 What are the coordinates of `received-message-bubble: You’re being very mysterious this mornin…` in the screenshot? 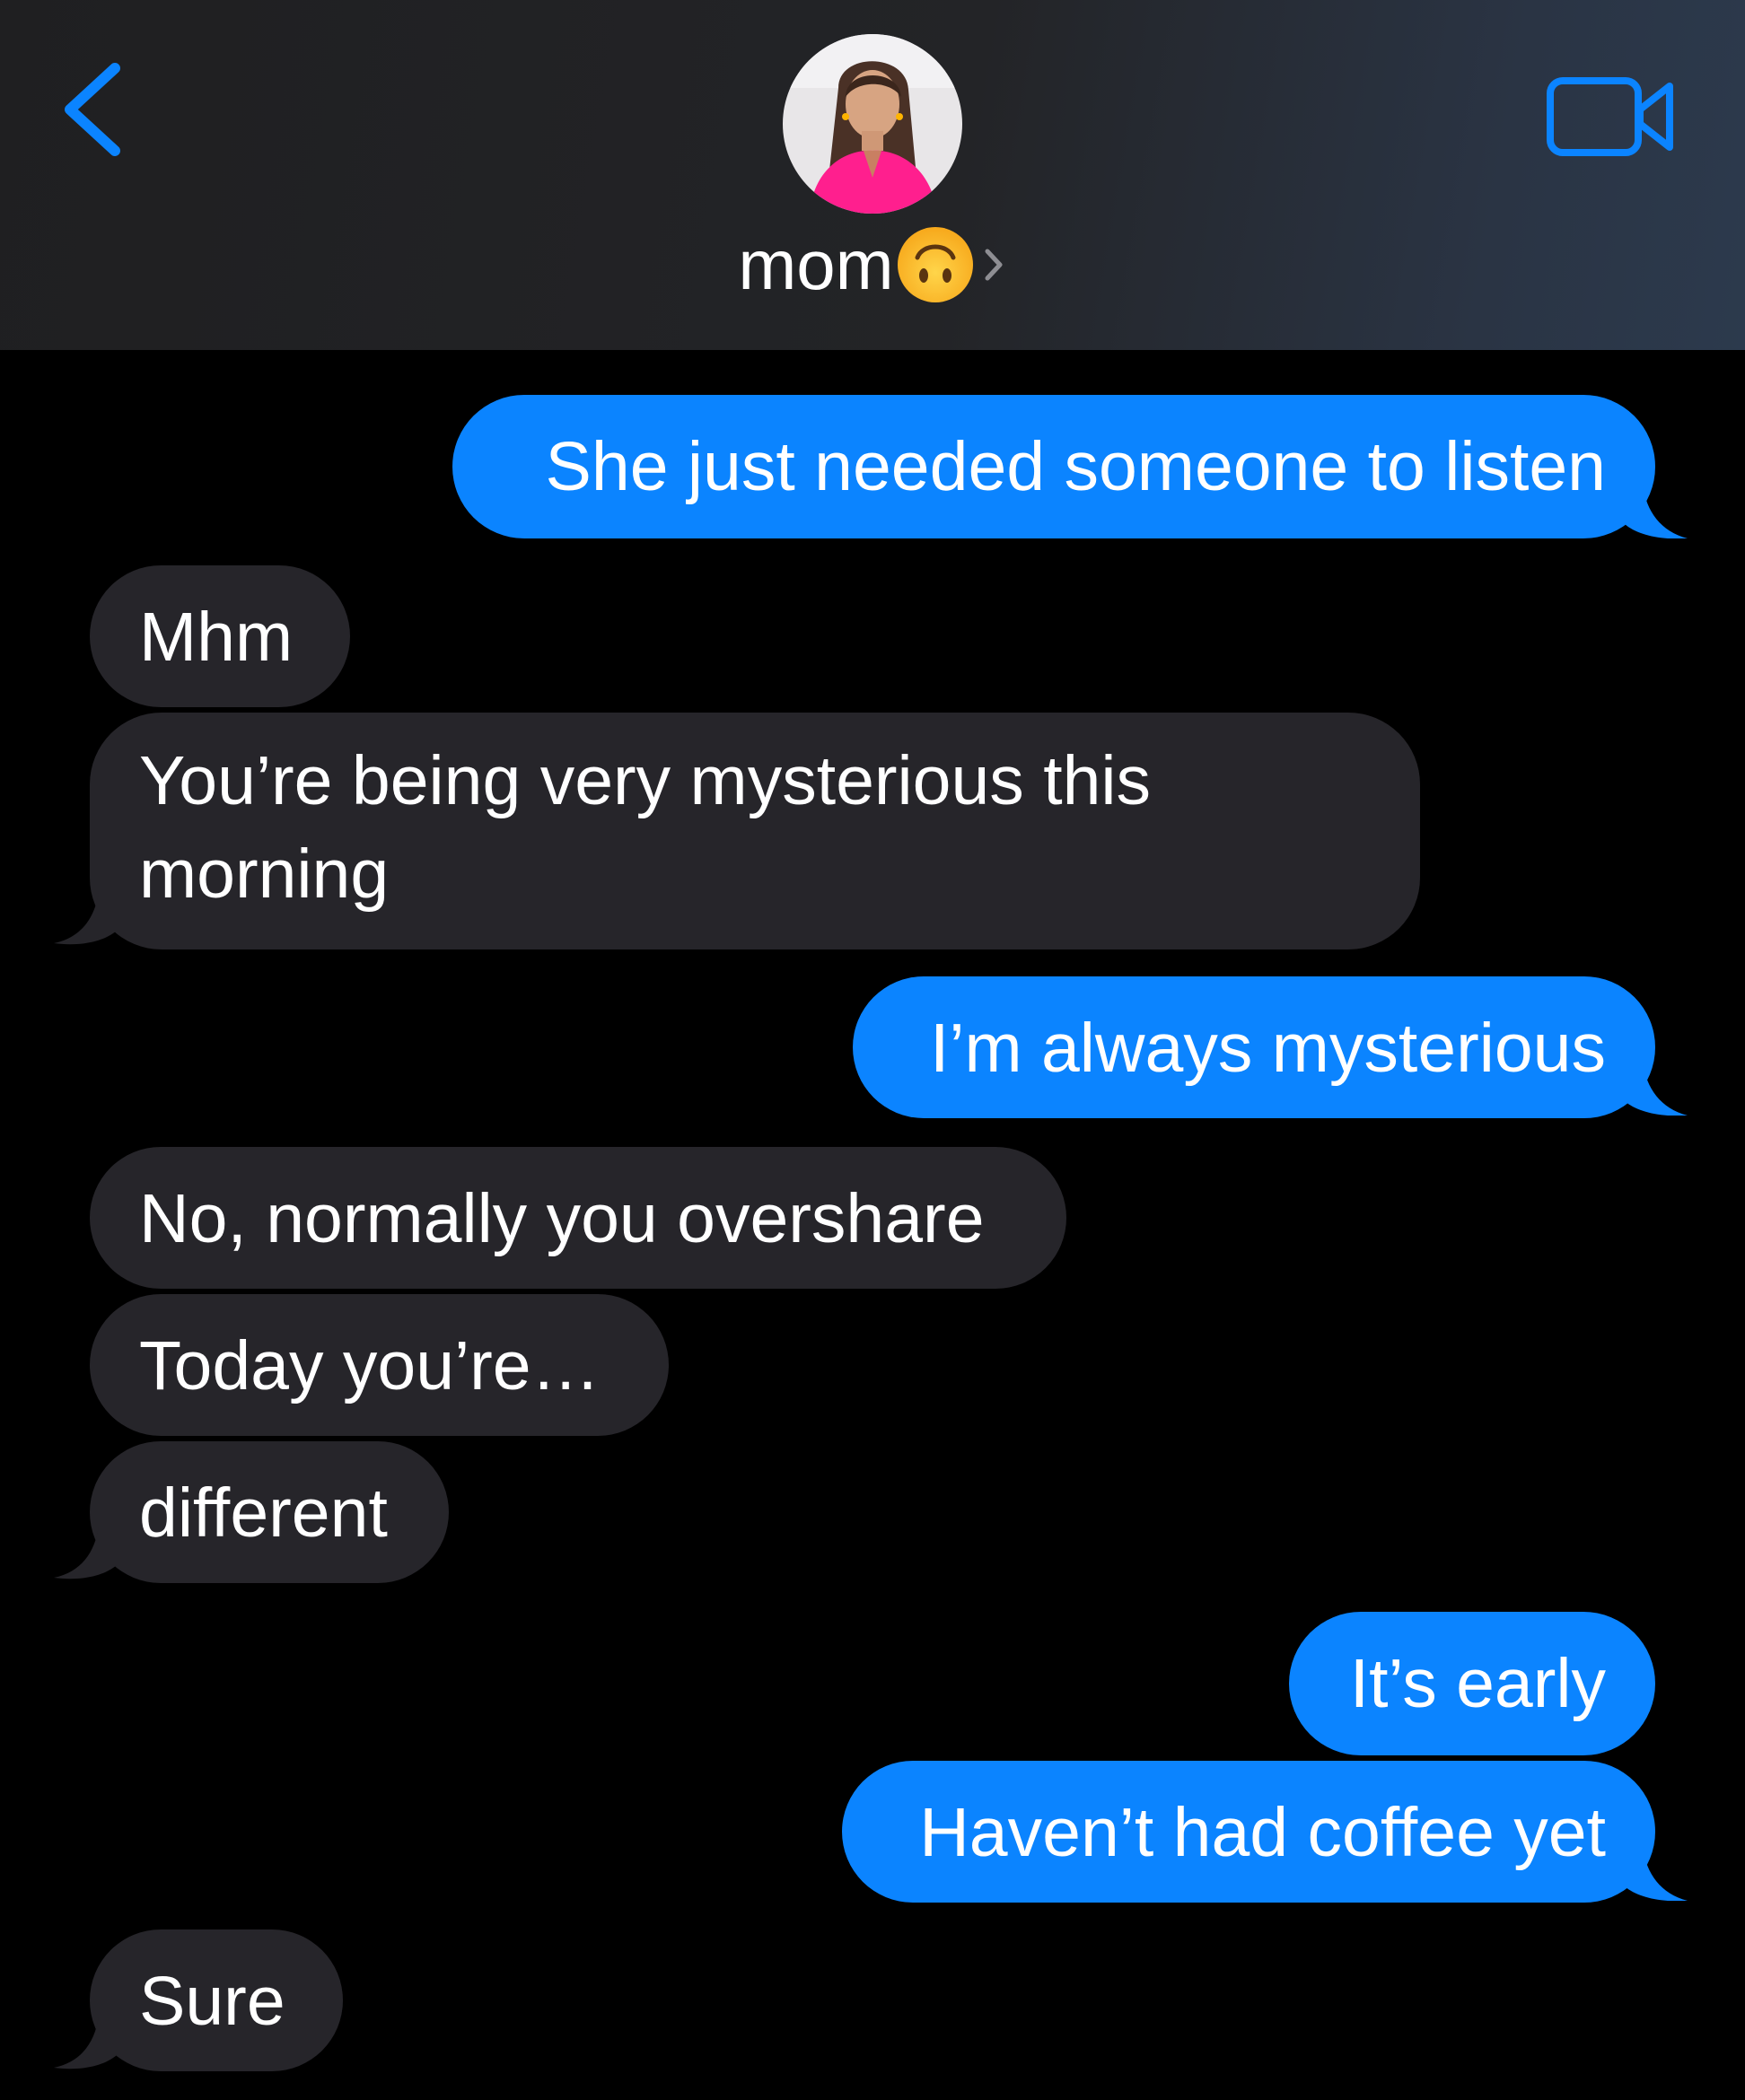 It's located at (755, 831).